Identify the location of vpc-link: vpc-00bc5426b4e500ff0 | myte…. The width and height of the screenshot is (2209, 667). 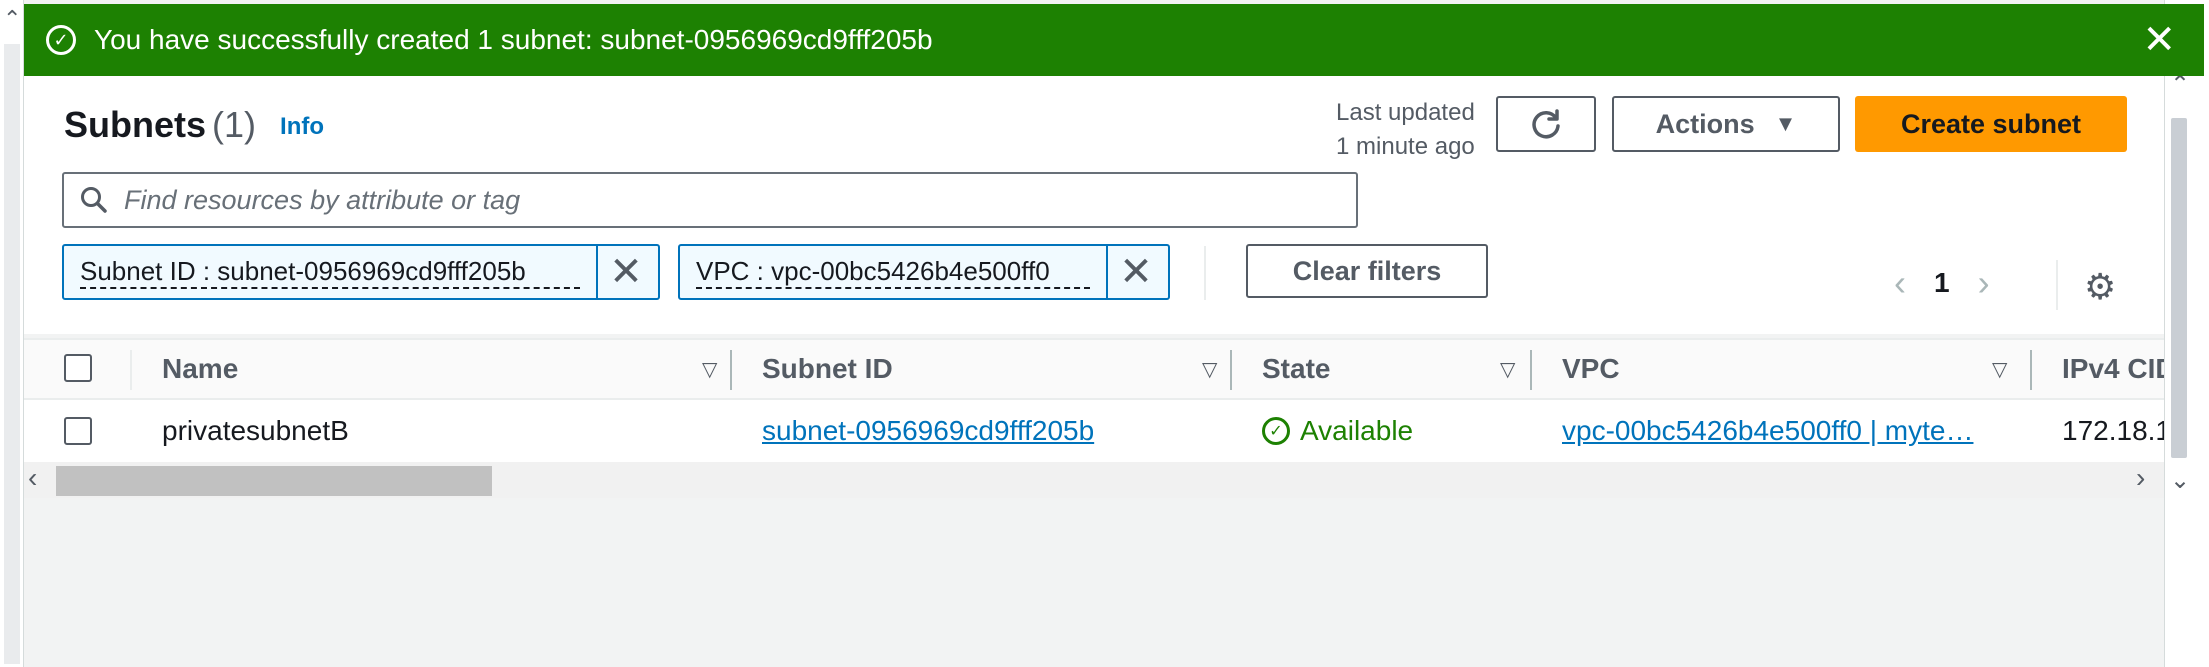
(1767, 431).